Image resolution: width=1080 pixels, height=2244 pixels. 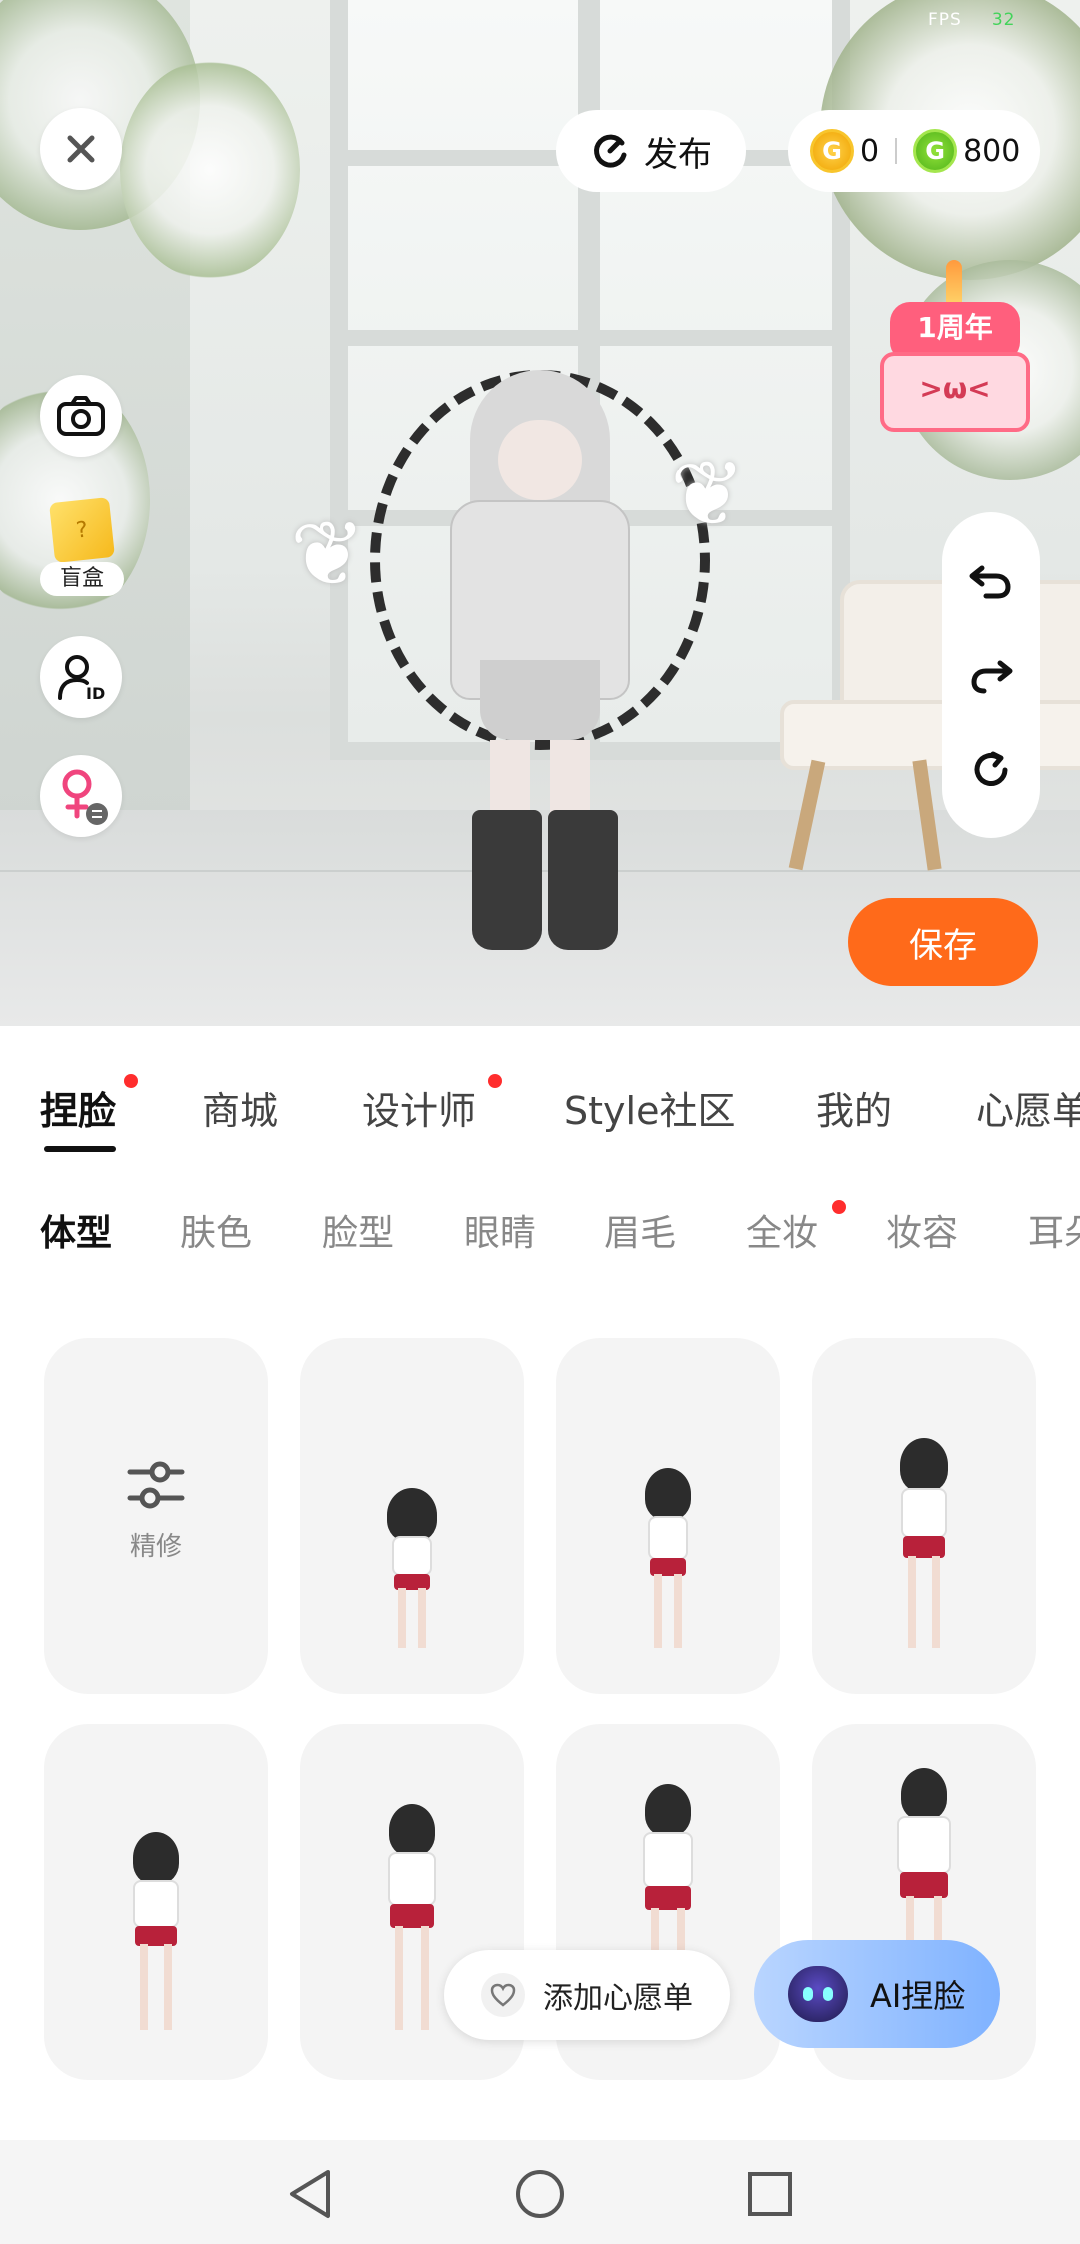 I want to click on edit-history-rail, so click(x=991, y=675).